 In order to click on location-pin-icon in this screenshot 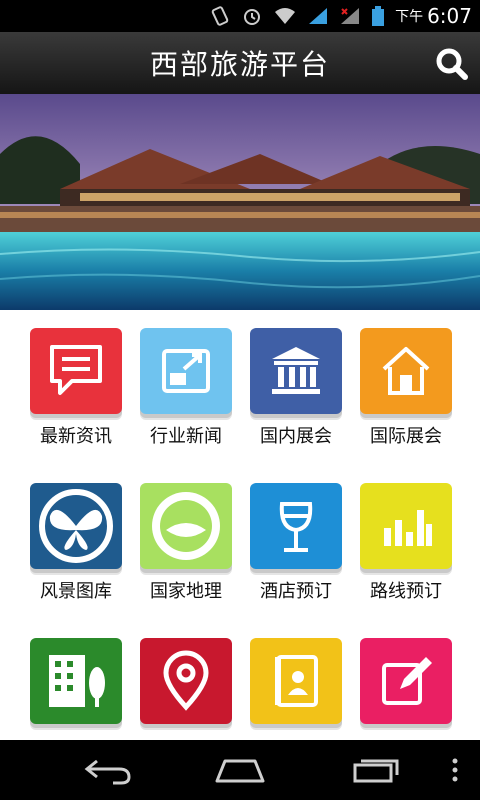, I will do `click(186, 680)`.